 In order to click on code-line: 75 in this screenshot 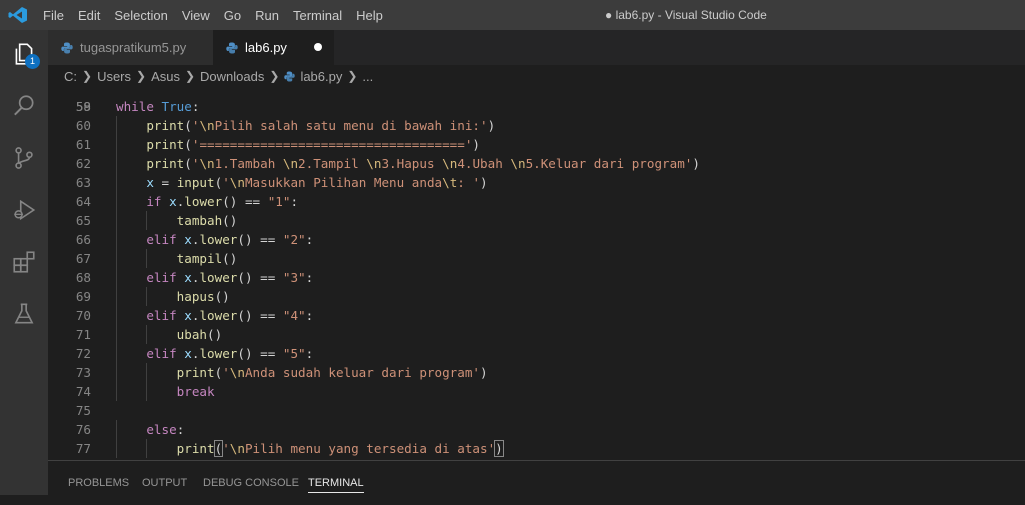, I will do `click(536, 410)`.